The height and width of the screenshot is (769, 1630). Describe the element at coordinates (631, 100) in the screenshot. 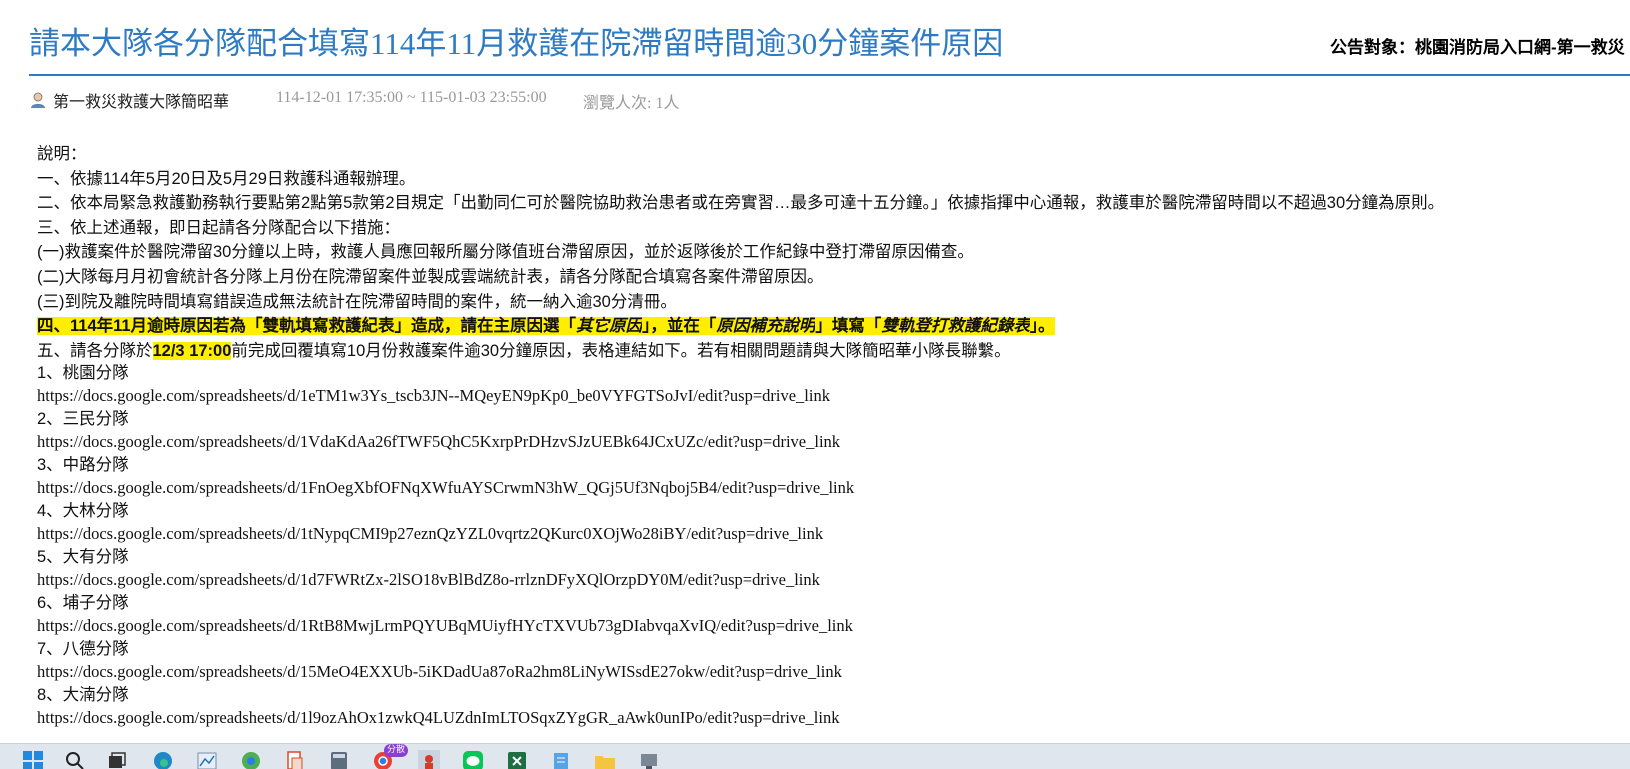

I see `view-count: 瀏覽人次: 1人` at that location.